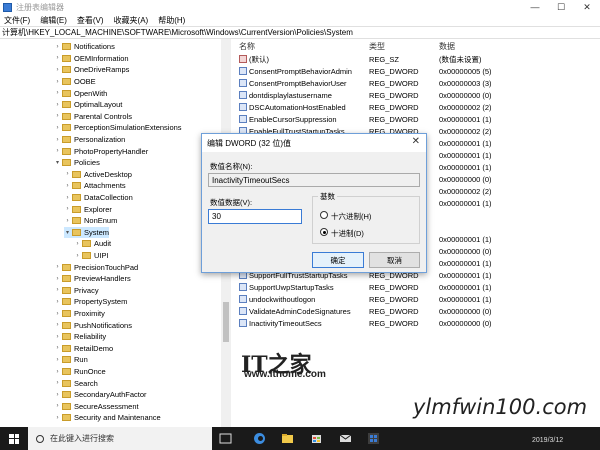 The width and height of the screenshot is (600, 450). What do you see at coordinates (80, 372) in the screenshot?
I see `tree-item: › RunOnce` at bounding box center [80, 372].